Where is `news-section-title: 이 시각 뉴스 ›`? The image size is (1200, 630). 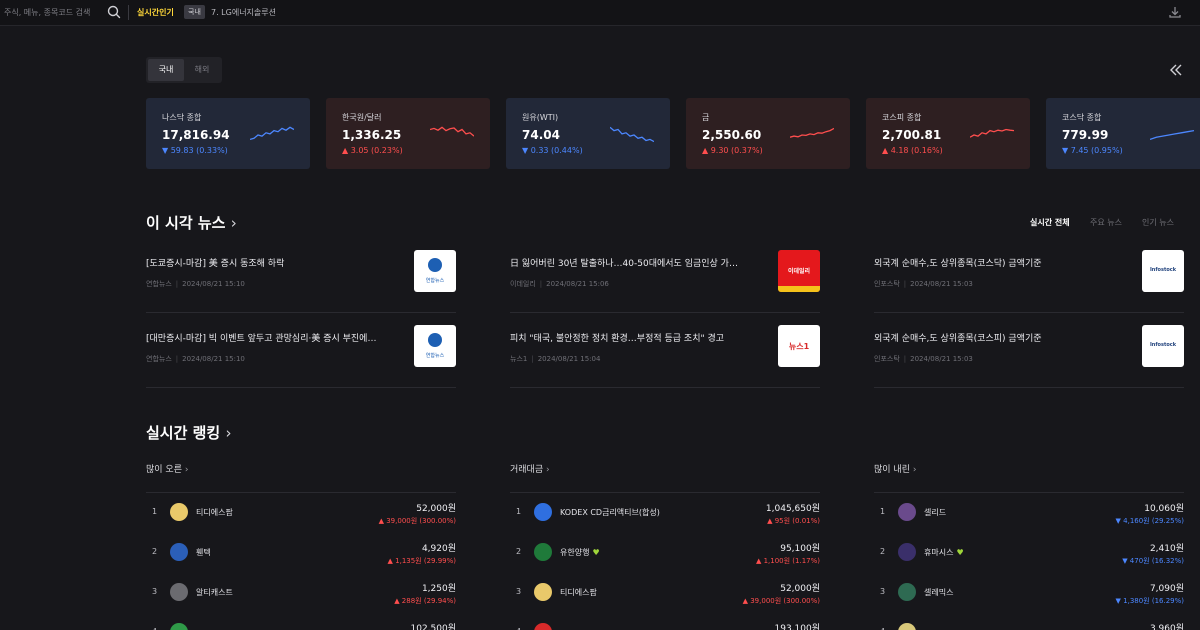 news-section-title: 이 시각 뉴스 › is located at coordinates (191, 222).